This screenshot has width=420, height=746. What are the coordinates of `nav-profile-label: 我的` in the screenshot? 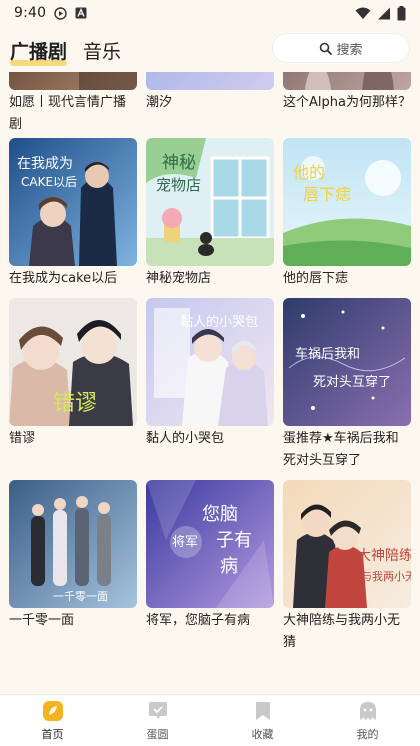 It's located at (367, 734).